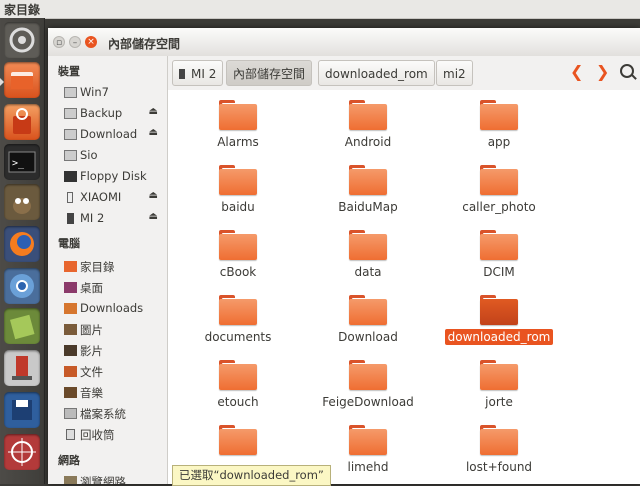 The width and height of the screenshot is (640, 486). I want to click on sidebar-item-videos: 影片, so click(114, 351).